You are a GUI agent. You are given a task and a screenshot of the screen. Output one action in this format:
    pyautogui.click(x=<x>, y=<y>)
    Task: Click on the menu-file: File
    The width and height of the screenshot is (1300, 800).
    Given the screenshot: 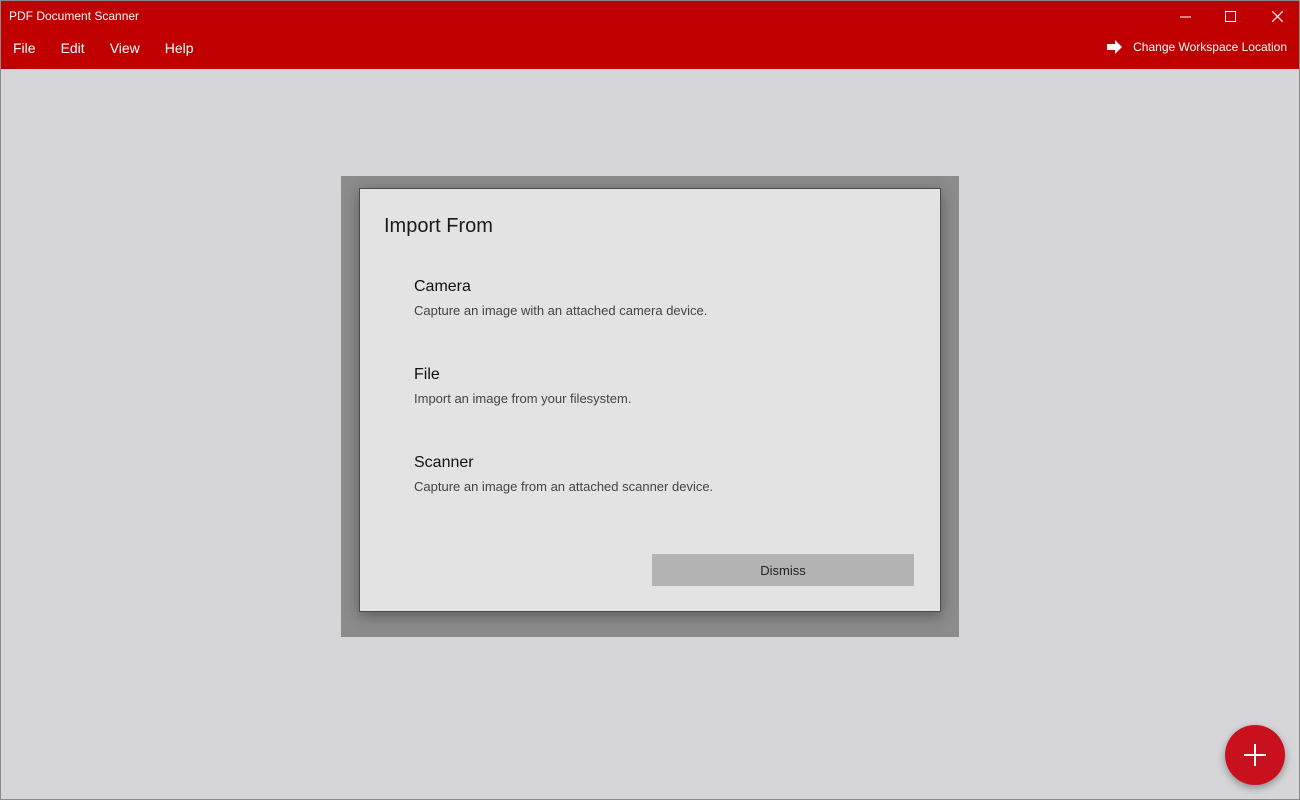 What is the action you would take?
    pyautogui.click(x=24, y=48)
    